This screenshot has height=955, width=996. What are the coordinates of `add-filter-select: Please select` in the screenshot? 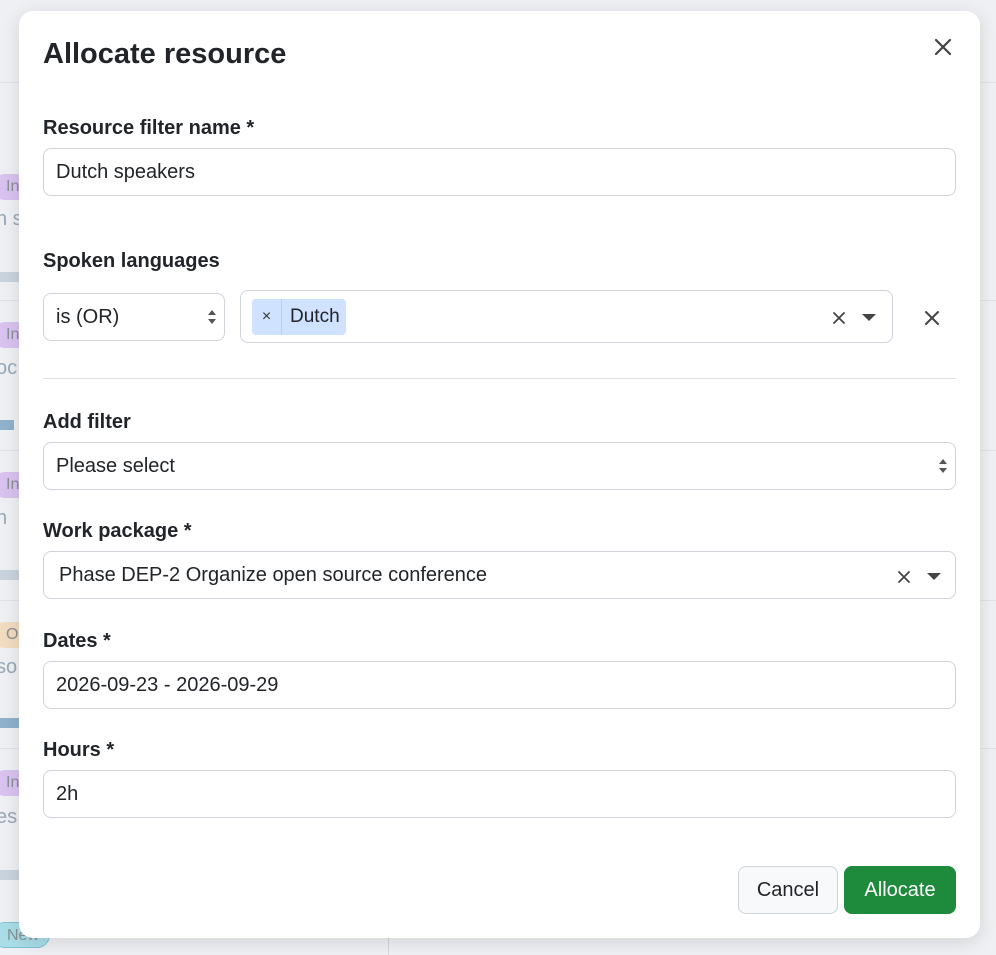 It's located at (499, 466).